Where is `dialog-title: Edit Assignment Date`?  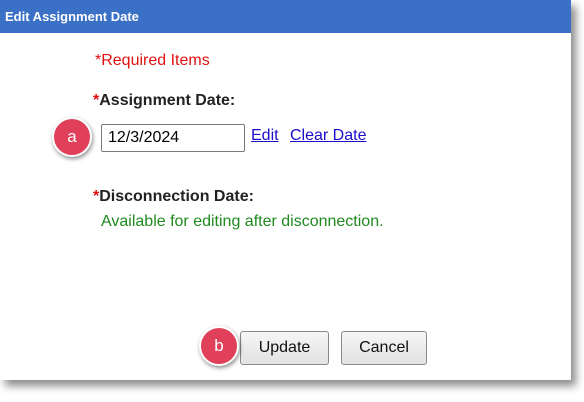 dialog-title: Edit Assignment Date is located at coordinates (72, 16).